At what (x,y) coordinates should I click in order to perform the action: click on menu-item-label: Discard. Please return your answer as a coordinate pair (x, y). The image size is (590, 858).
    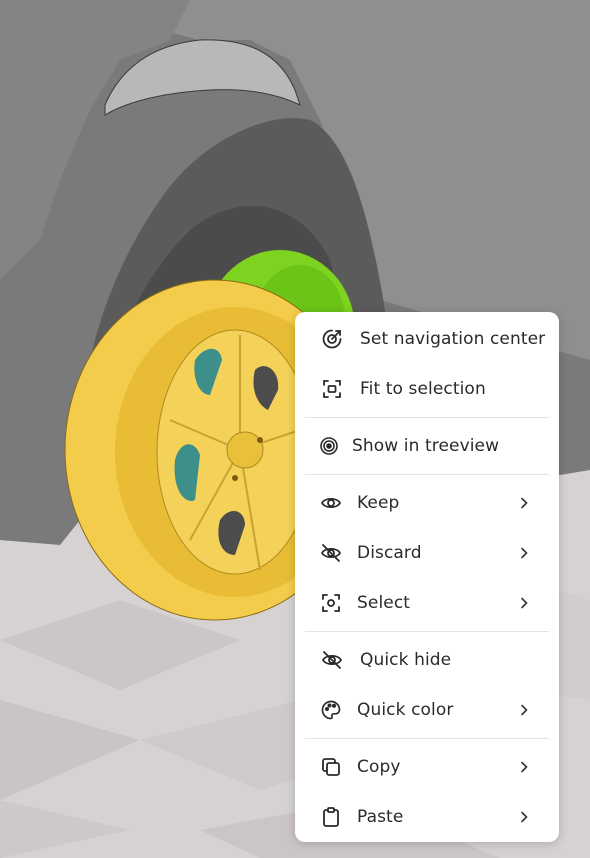
    Looking at the image, I should click on (389, 553).